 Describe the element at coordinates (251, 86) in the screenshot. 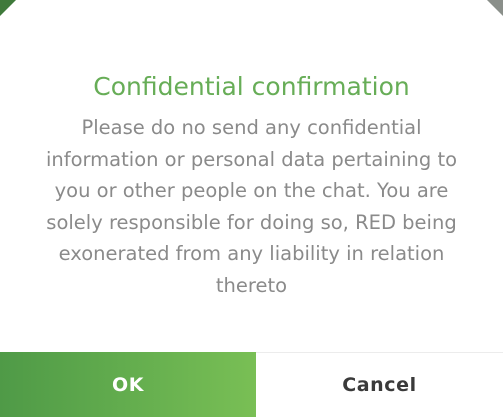

I see `dialog-title: Confidential confirmation` at that location.